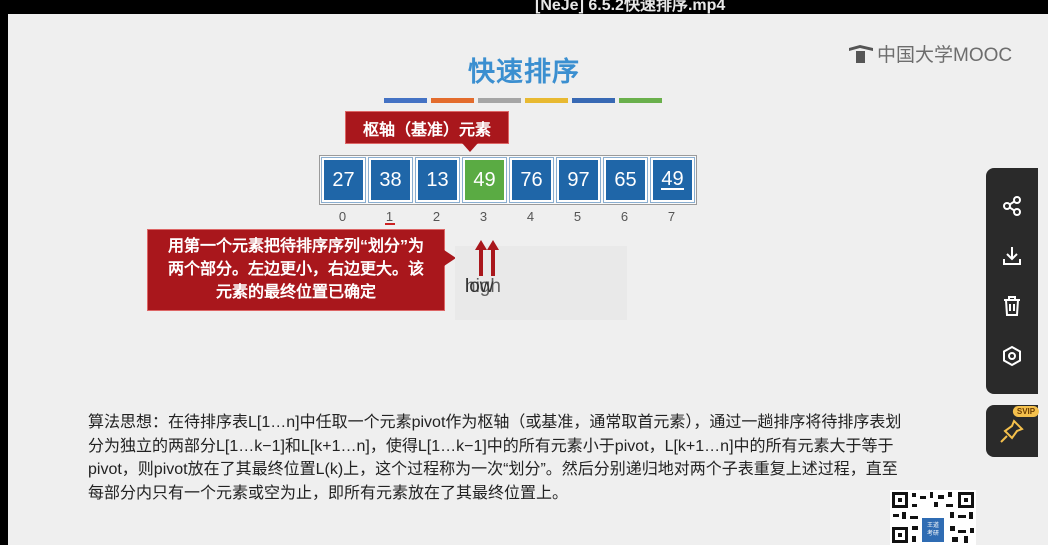 This screenshot has width=1048, height=545. I want to click on view-icon, so click(1012, 356).